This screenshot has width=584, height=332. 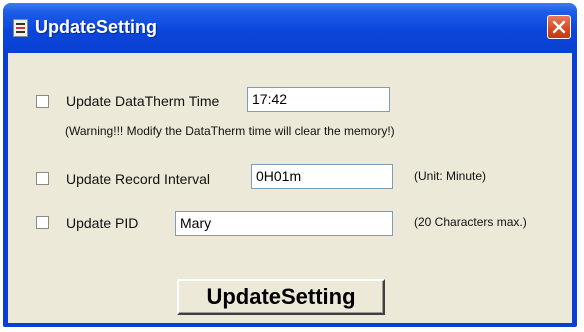 What do you see at coordinates (42, 222) in the screenshot?
I see `update-pid-checkbox` at bounding box center [42, 222].